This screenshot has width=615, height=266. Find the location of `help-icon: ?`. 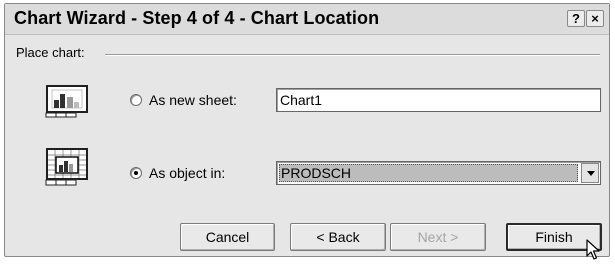

help-icon: ? is located at coordinates (576, 18).